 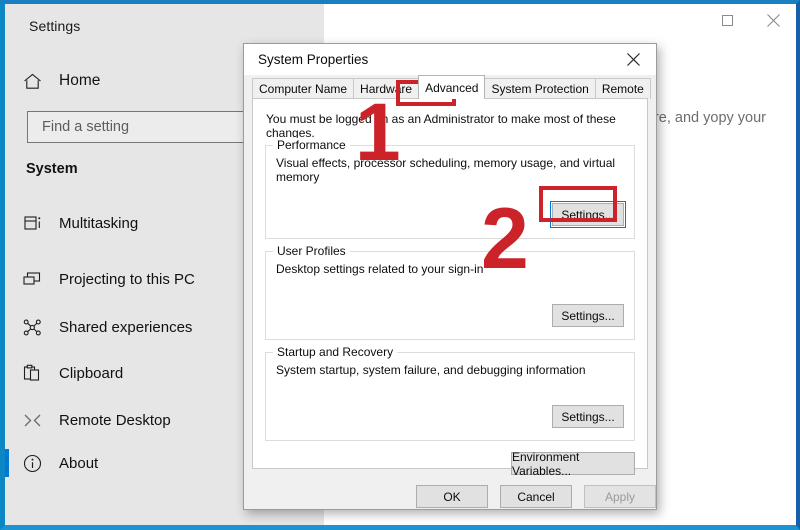 I want to click on tab-remote: Remote, so click(x=622, y=88).